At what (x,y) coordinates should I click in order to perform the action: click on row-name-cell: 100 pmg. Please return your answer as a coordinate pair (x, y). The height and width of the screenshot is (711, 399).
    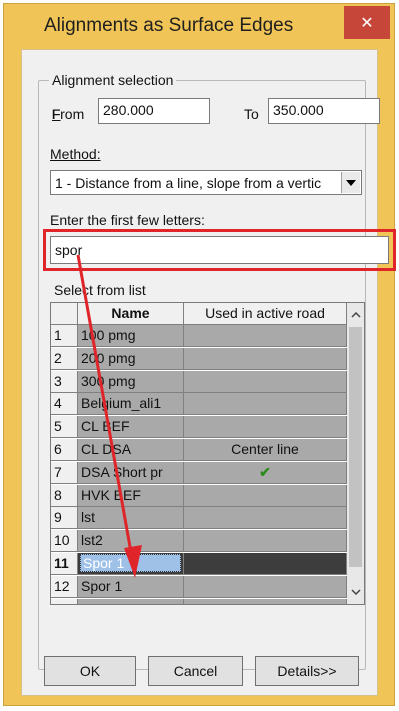
    Looking at the image, I should click on (131, 336).